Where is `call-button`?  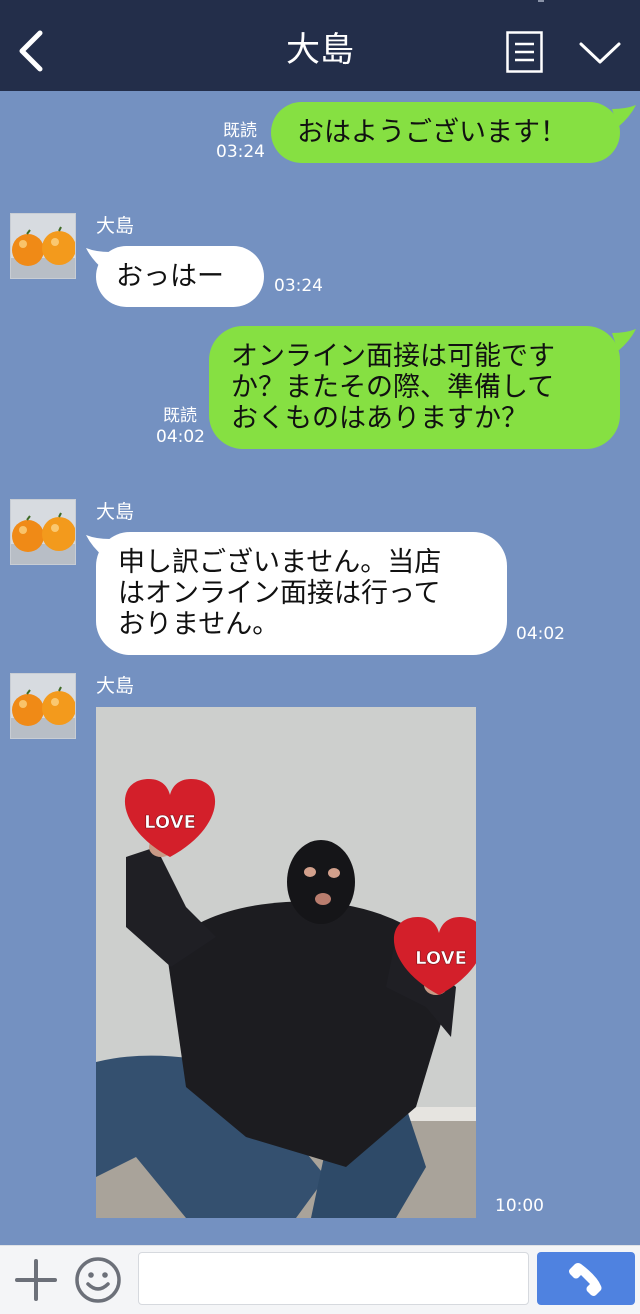
call-button is located at coordinates (586, 1278).